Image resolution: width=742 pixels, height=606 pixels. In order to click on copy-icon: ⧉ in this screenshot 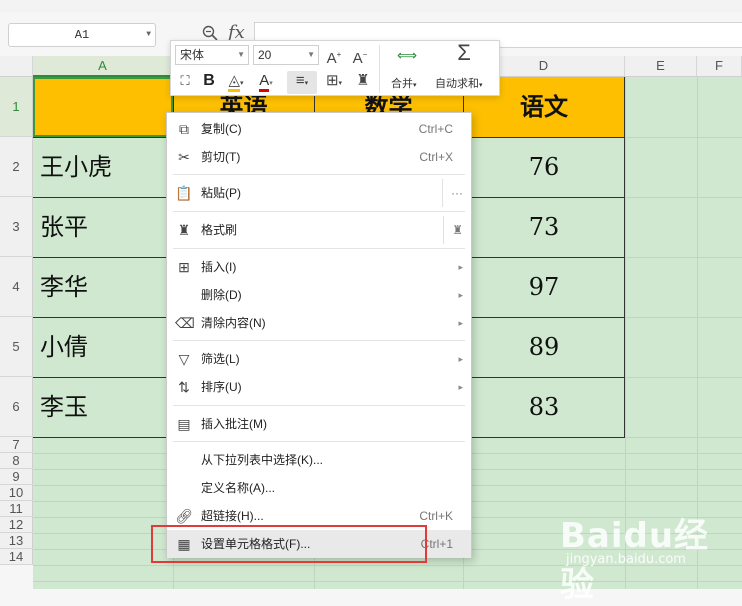, I will do `click(184, 129)`.